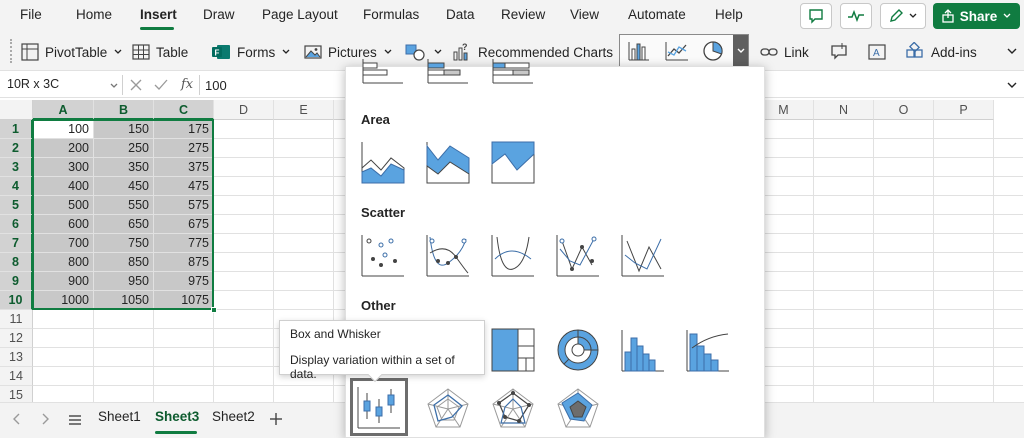 The width and height of the screenshot is (1024, 438). What do you see at coordinates (713, 51) in the screenshot?
I see `pie-chart-button` at bounding box center [713, 51].